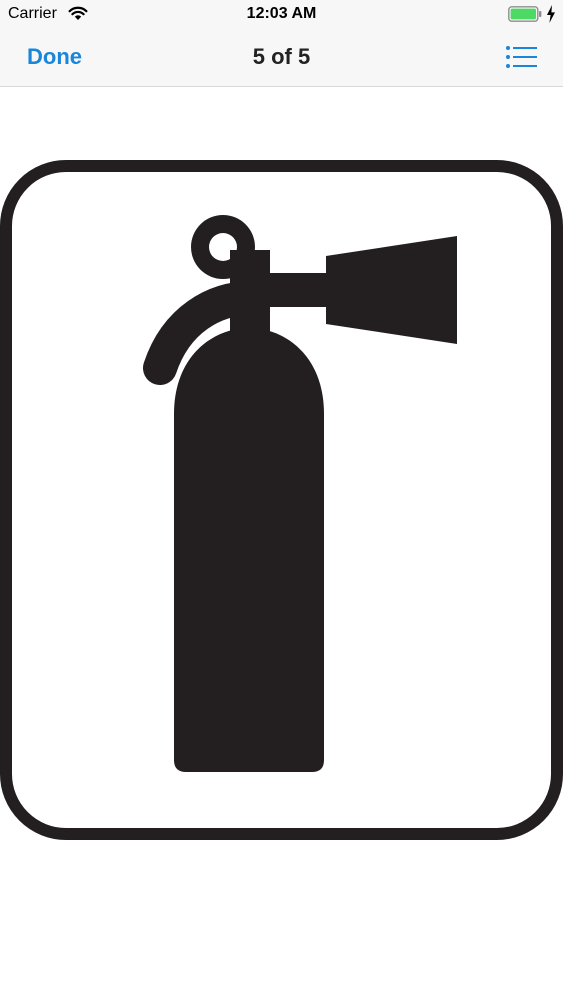 This screenshot has height=1000, width=563. What do you see at coordinates (525, 14) in the screenshot?
I see `battery-icon` at bounding box center [525, 14].